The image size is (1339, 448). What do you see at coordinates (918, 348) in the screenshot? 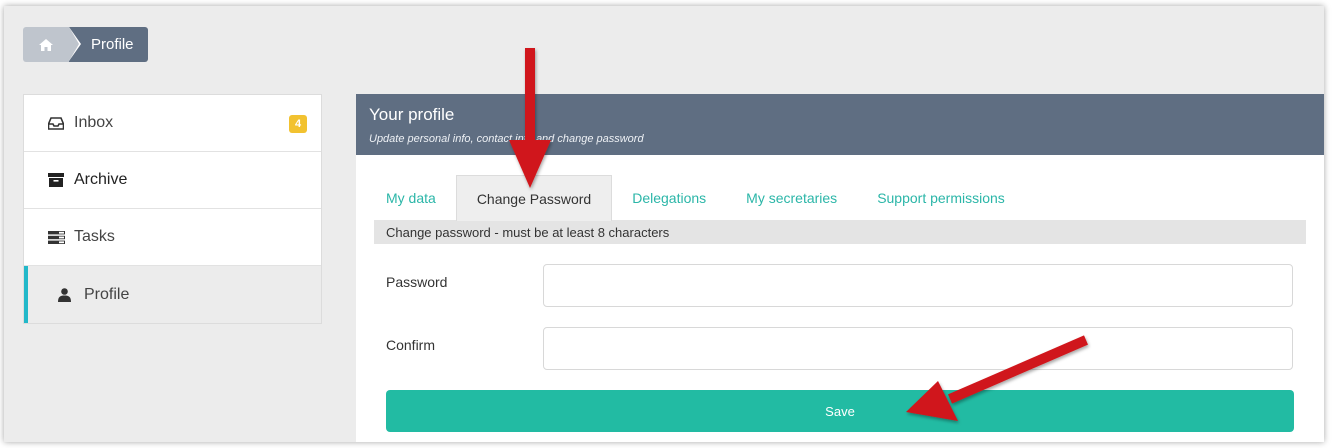
I see `confirm-password-input` at bounding box center [918, 348].